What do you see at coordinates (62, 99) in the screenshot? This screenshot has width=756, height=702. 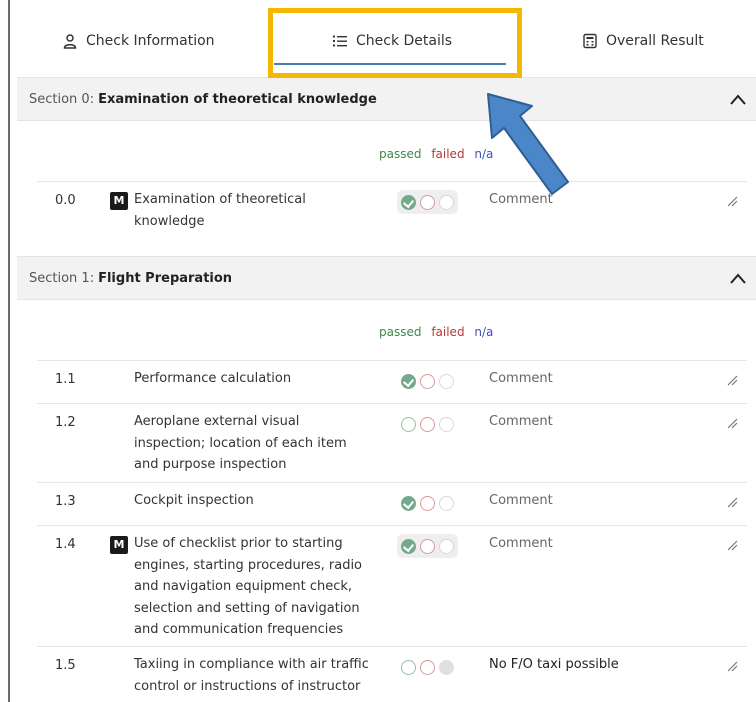 I see `section-prefix: Section 0:` at bounding box center [62, 99].